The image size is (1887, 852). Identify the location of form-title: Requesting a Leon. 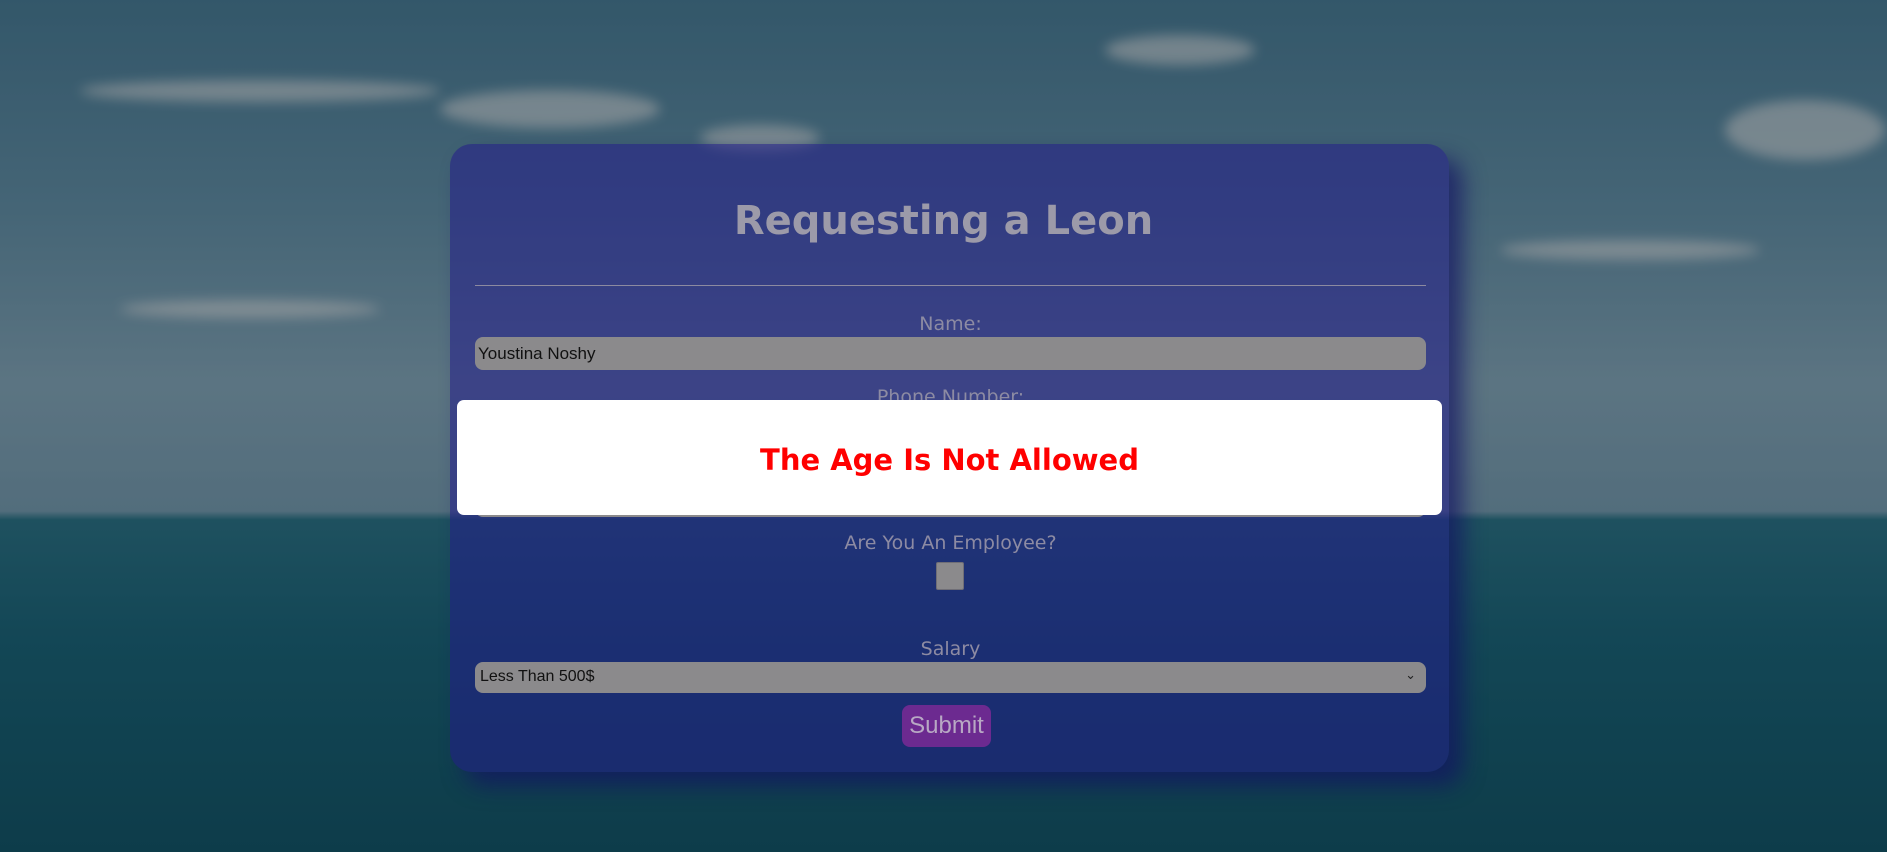
(943, 221).